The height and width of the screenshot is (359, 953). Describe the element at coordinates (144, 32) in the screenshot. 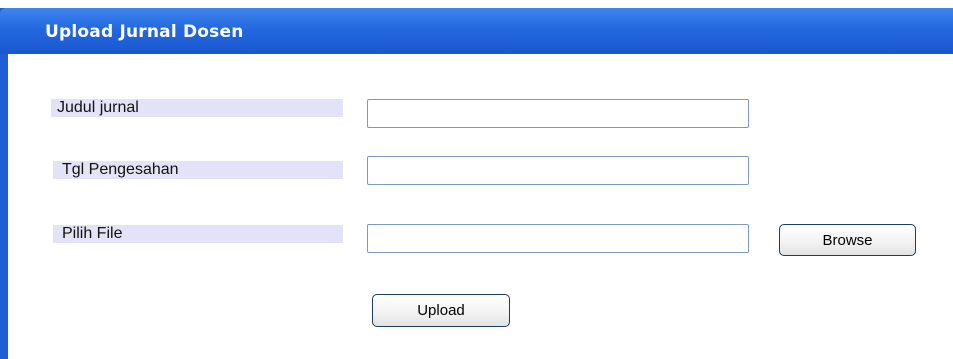

I see `window-title: Upload Jurnal Dosen` at that location.